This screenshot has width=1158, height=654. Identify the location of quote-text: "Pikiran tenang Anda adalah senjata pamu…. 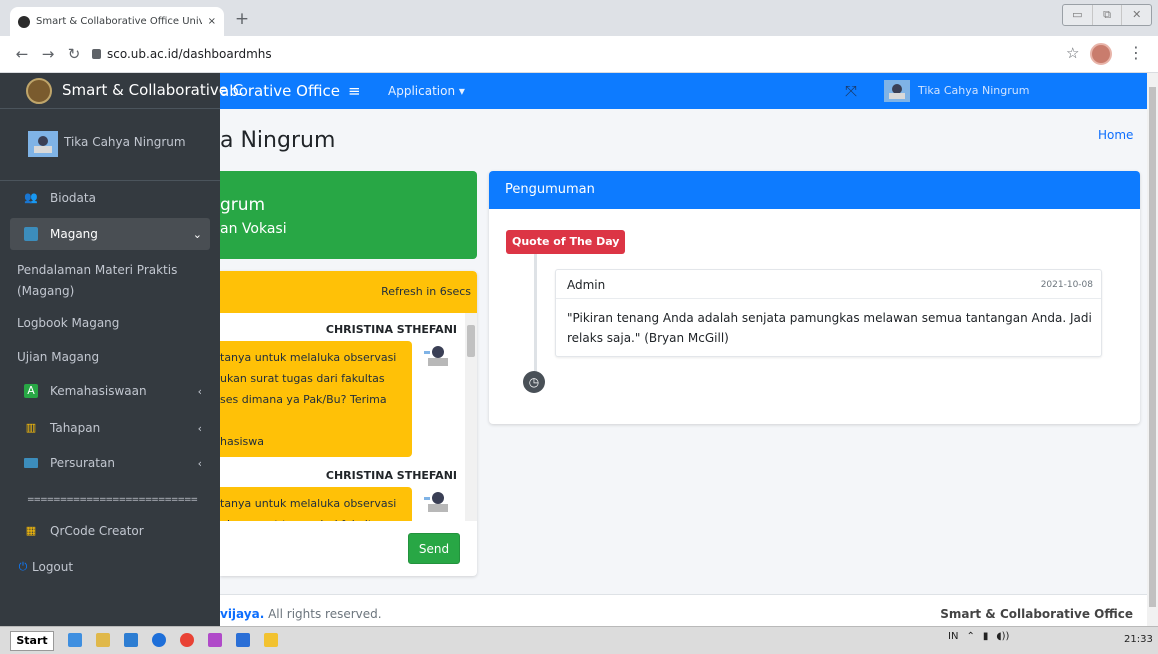
(829, 328).